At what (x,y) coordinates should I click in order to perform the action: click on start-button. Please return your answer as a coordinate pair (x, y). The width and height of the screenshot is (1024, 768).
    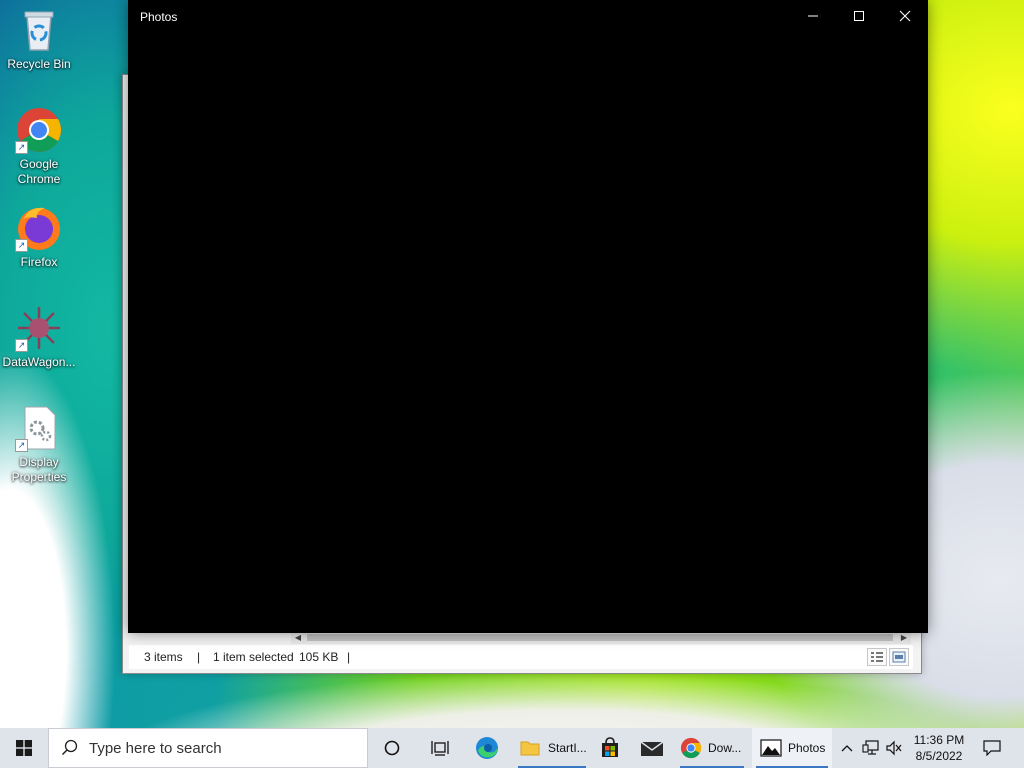
    Looking at the image, I should click on (24, 748).